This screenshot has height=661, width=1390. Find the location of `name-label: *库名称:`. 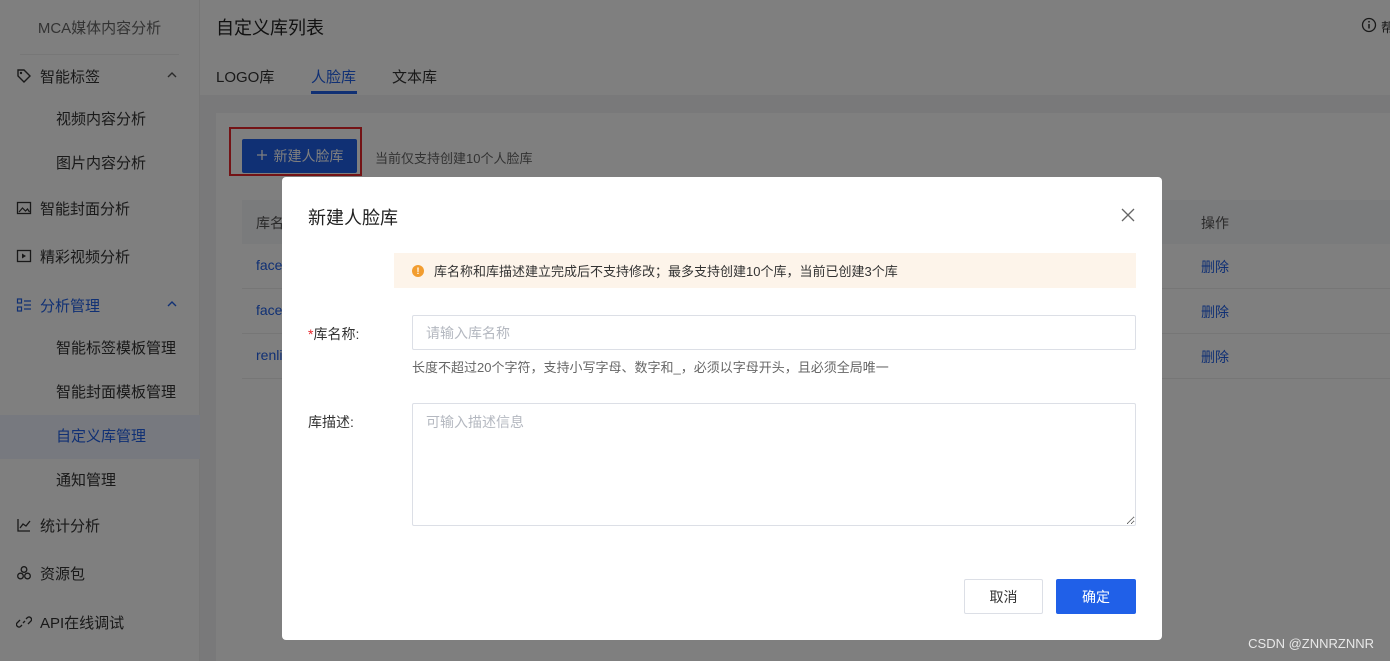

name-label: *库名称: is located at coordinates (333, 334).